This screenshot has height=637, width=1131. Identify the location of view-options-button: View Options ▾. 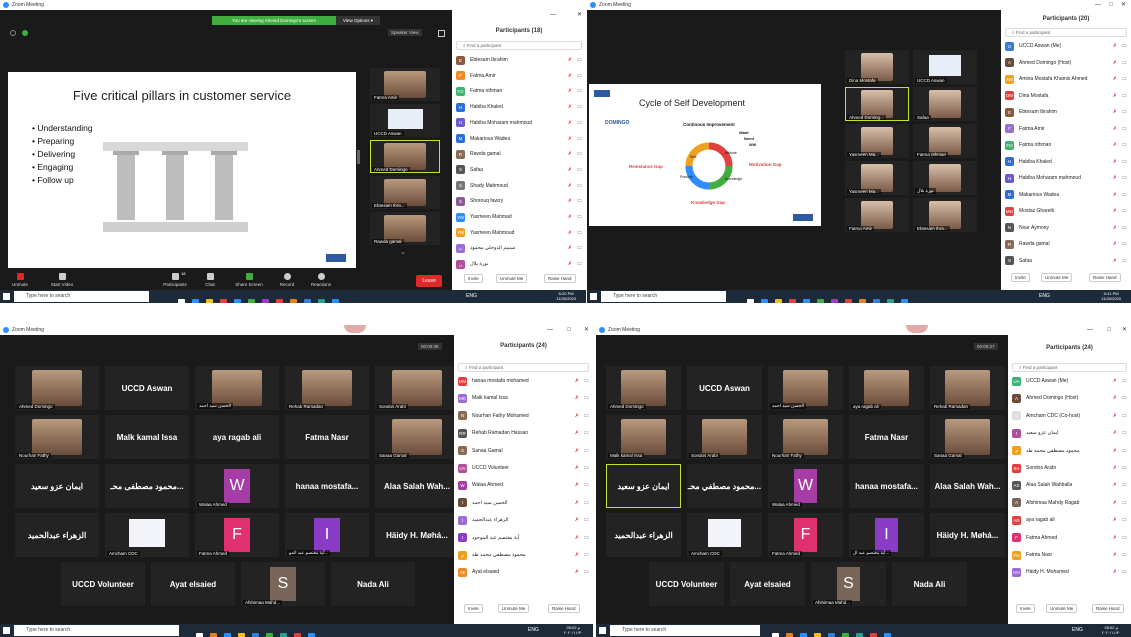
(358, 20).